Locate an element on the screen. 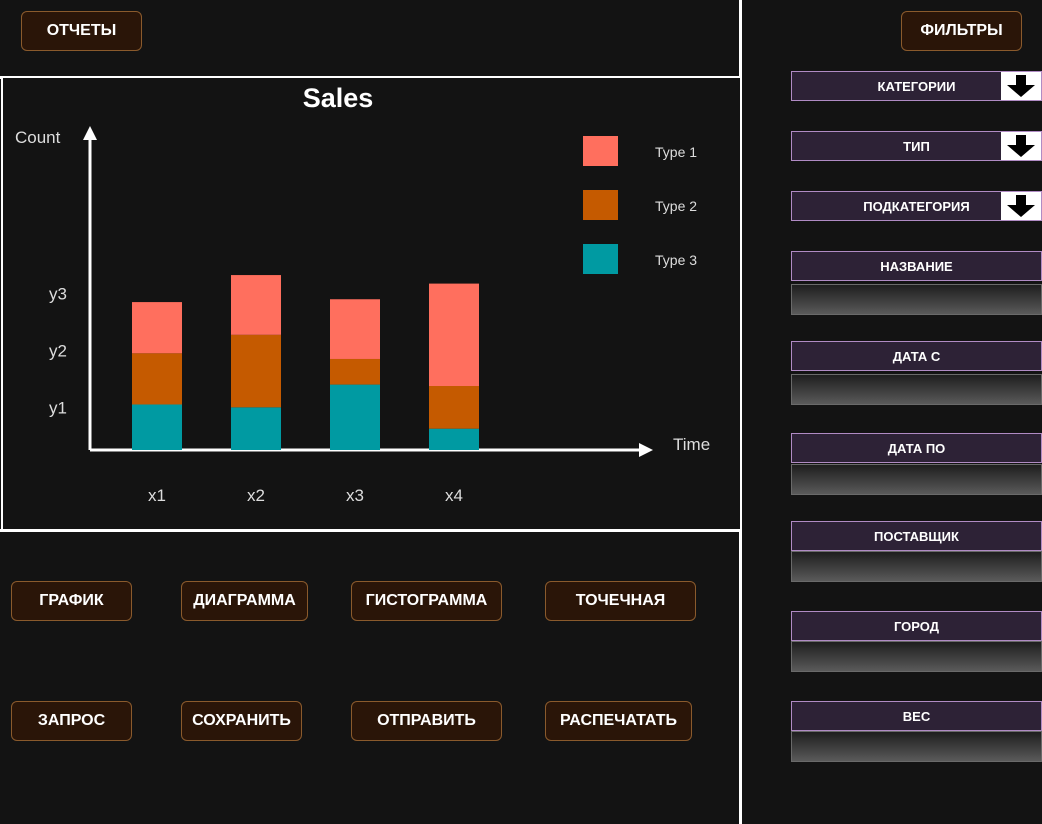 This screenshot has width=1042, height=824. type-dropdown: ТИП is located at coordinates (916, 146).